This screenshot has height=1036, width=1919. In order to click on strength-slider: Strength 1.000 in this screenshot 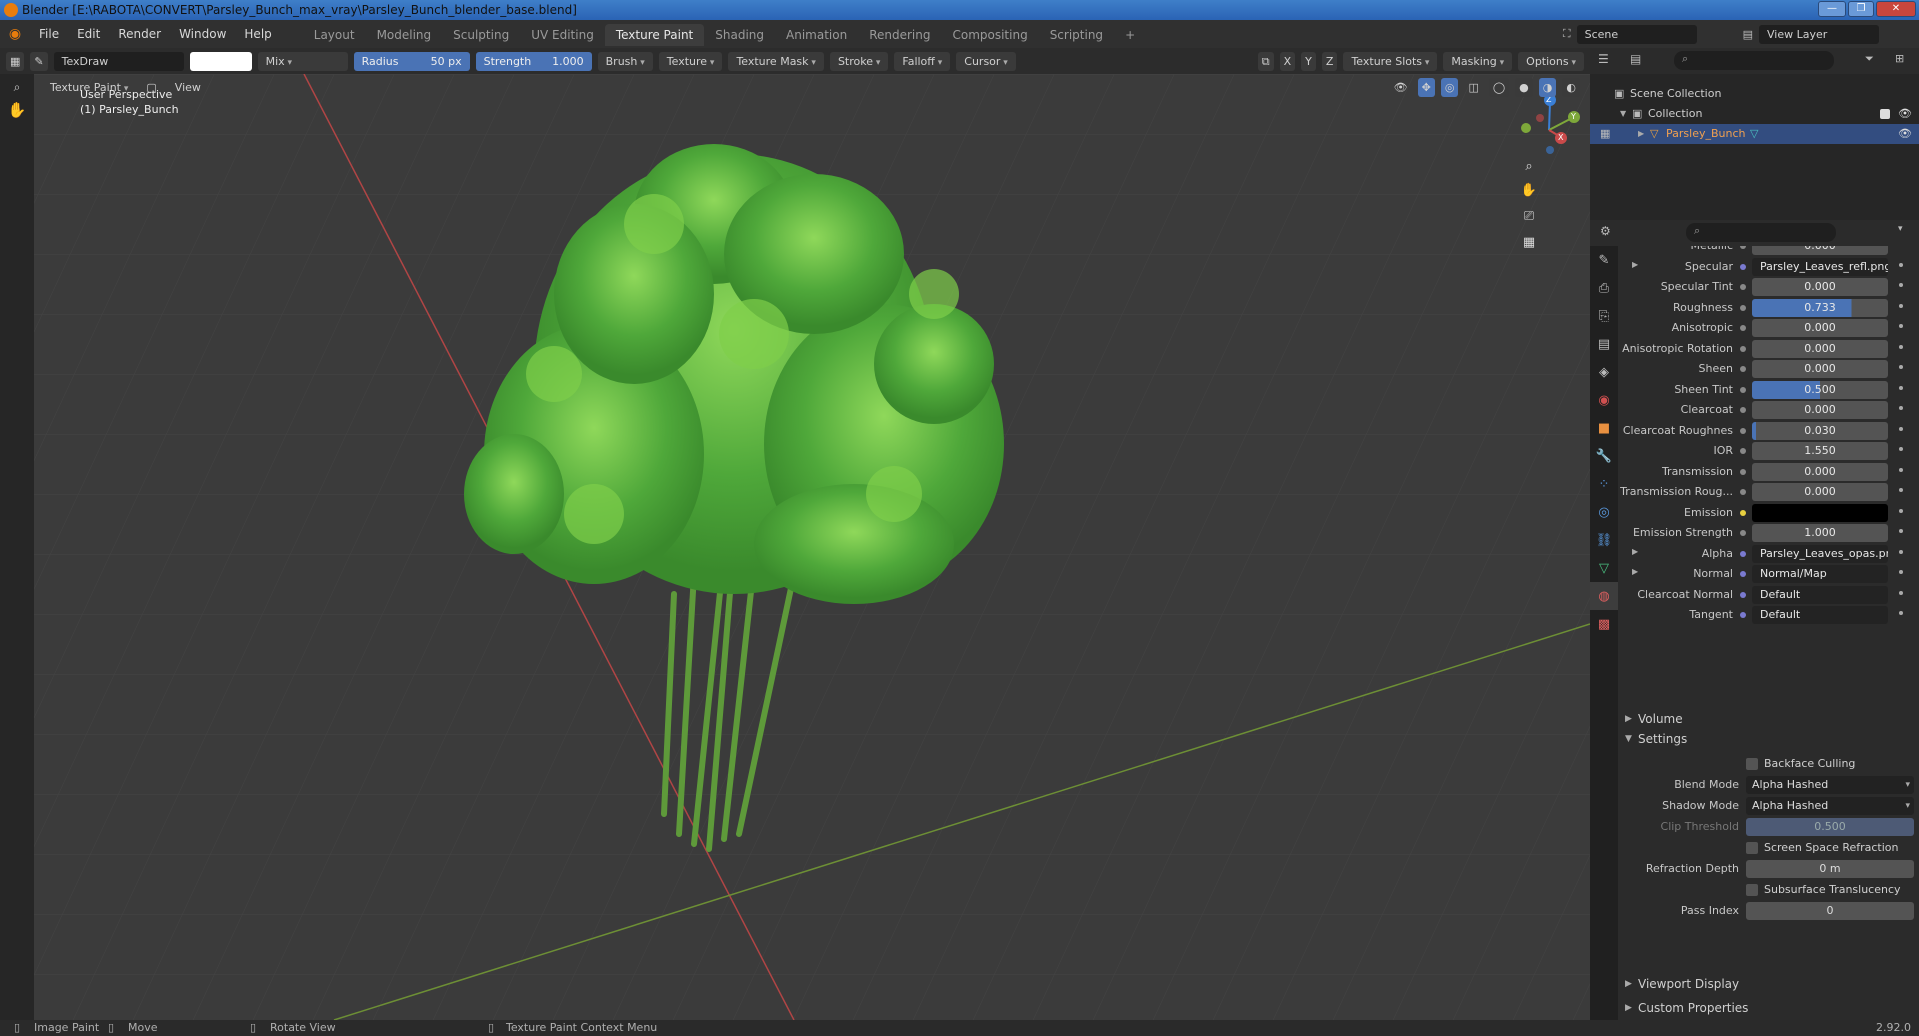, I will do `click(533, 61)`.